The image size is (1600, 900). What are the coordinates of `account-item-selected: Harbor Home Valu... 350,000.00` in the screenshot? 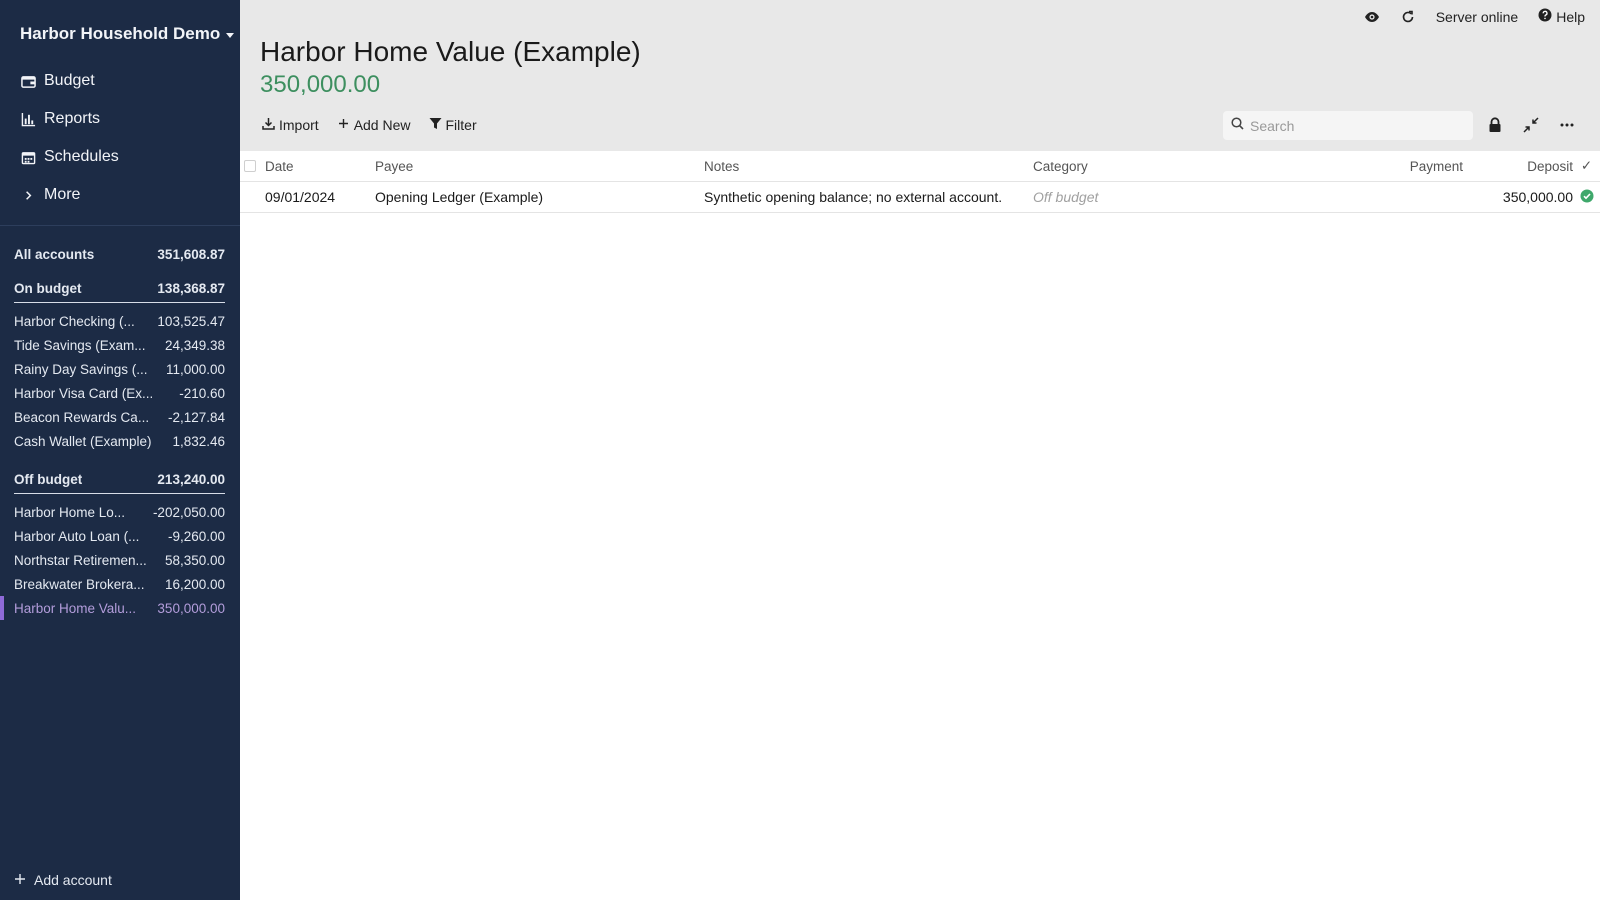 It's located at (120, 608).